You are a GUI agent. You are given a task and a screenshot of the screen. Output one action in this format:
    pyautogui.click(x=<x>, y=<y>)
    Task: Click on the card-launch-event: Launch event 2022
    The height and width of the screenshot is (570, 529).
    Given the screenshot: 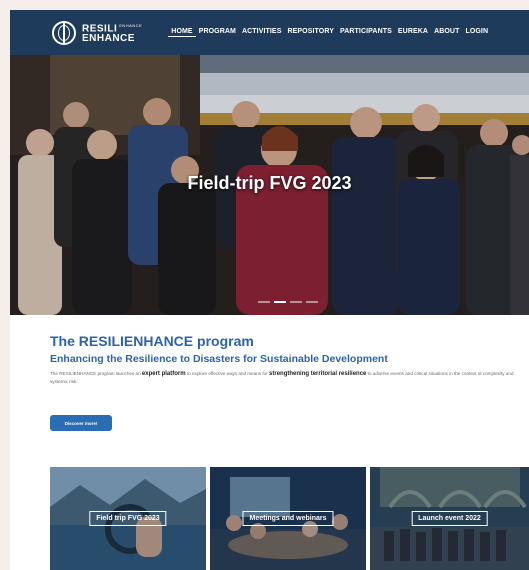 What is the action you would take?
    pyautogui.click(x=449, y=518)
    